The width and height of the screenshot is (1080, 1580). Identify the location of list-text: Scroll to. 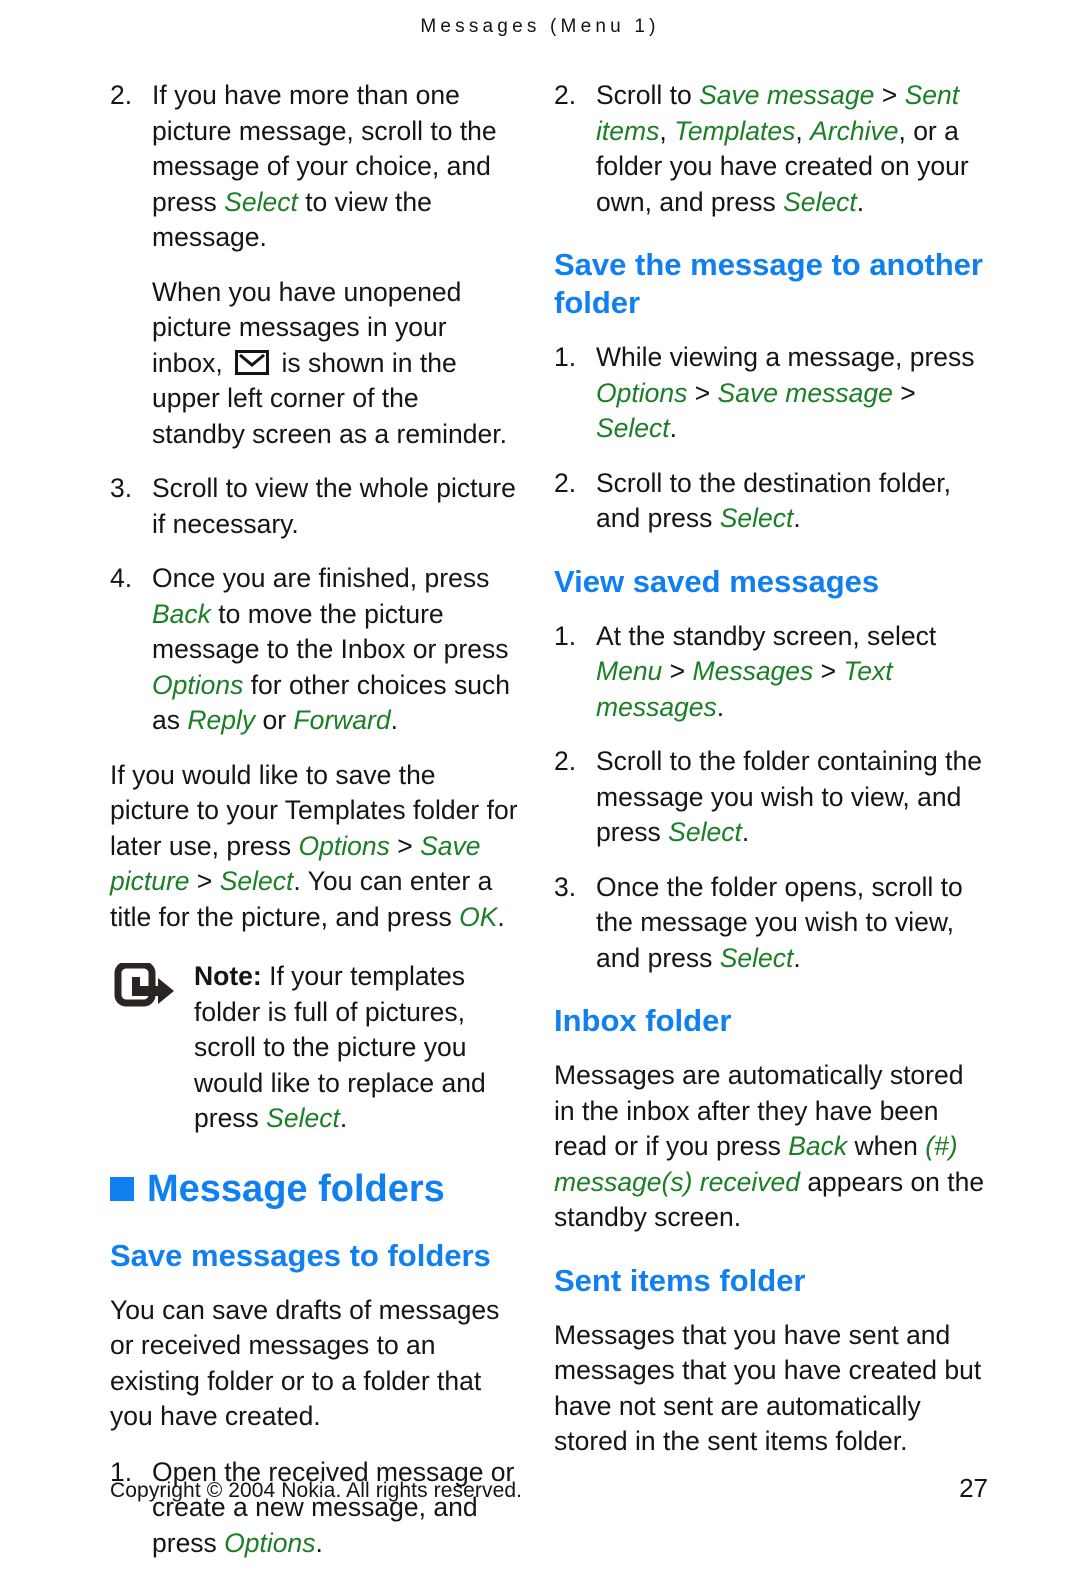
(648, 95).